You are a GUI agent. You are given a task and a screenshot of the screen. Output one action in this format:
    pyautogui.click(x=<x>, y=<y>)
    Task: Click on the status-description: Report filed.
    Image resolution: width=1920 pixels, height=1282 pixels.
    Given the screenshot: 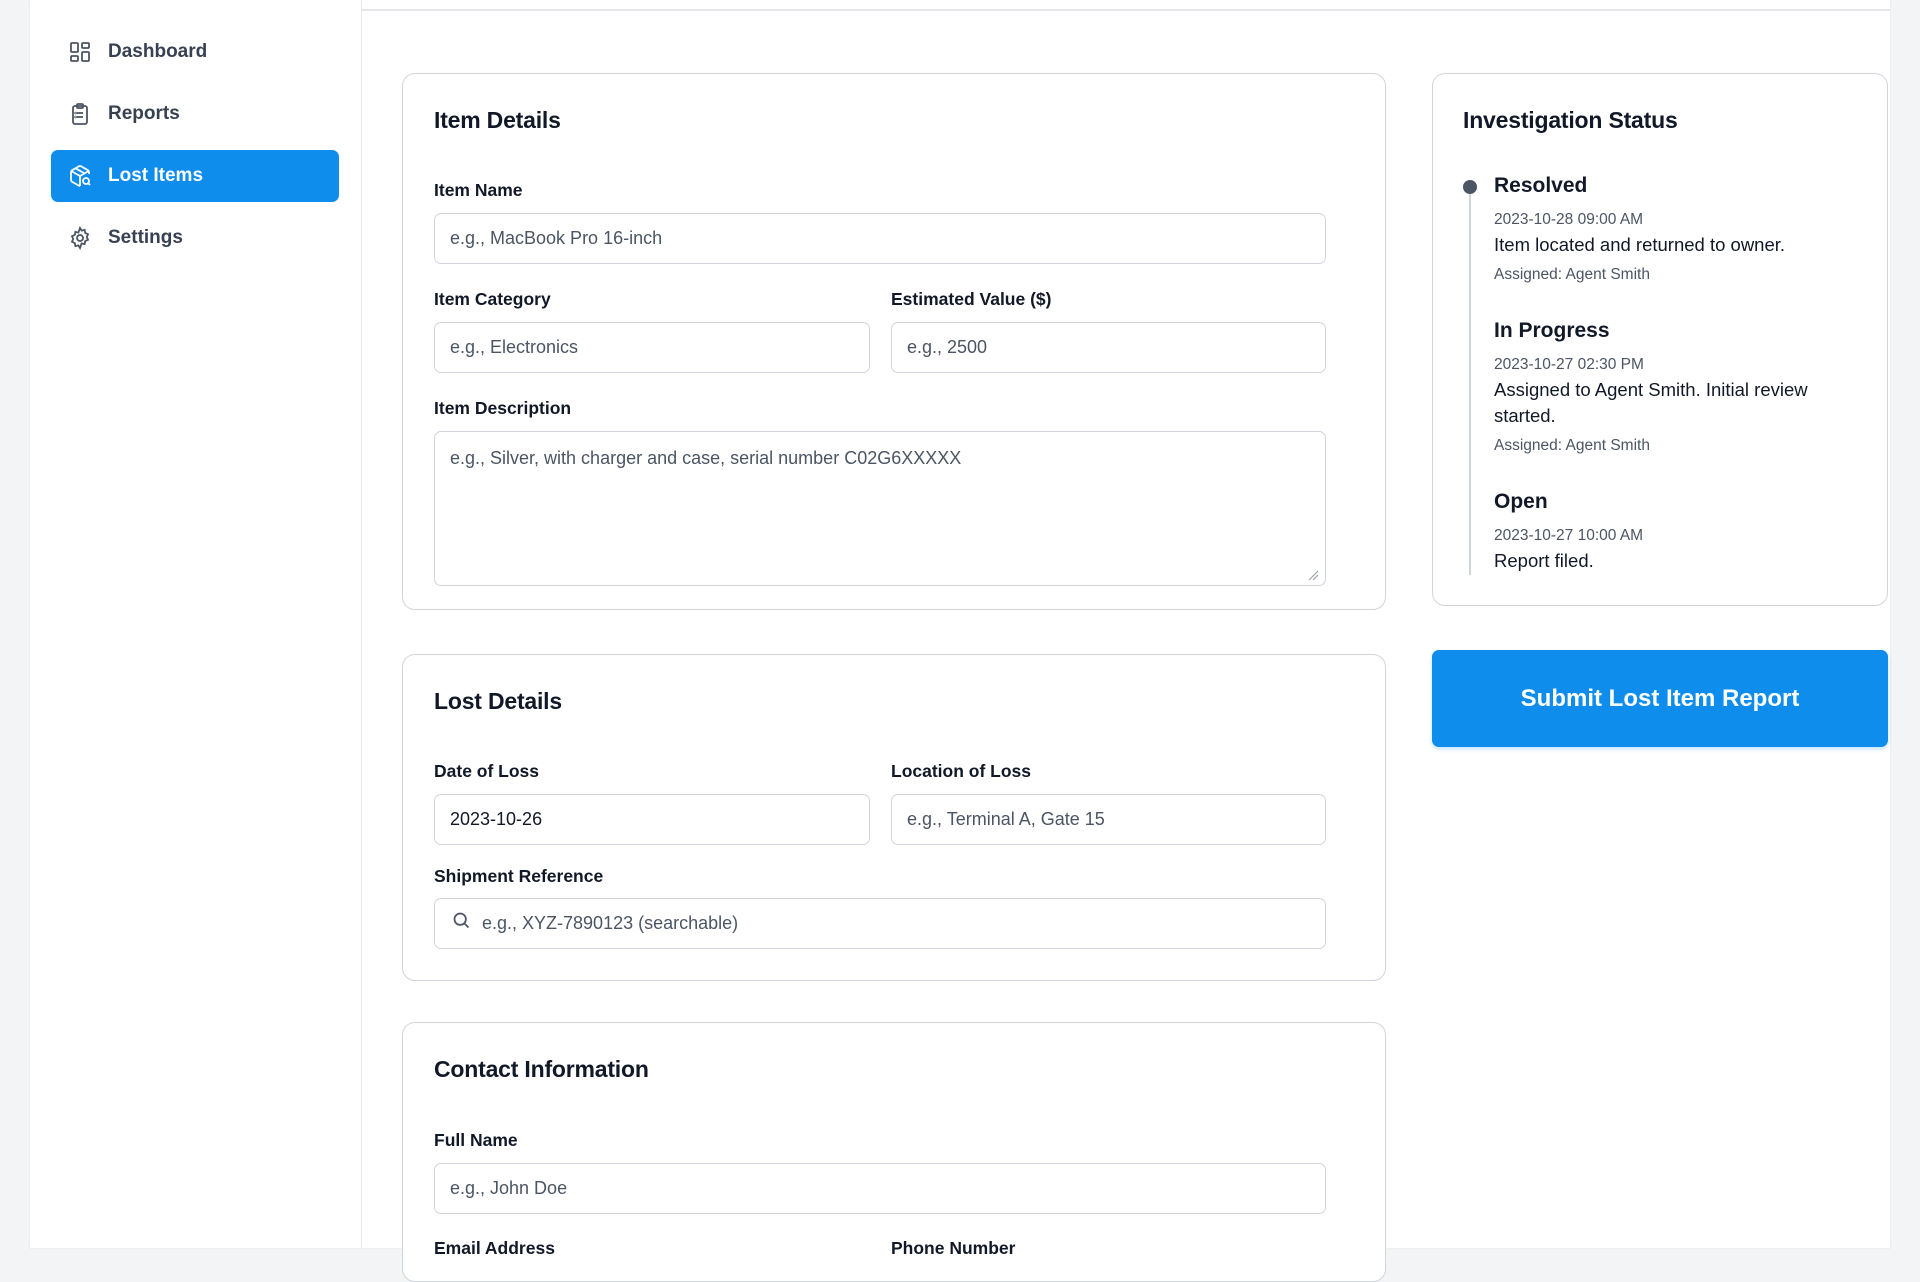 What is the action you would take?
    pyautogui.click(x=1544, y=560)
    